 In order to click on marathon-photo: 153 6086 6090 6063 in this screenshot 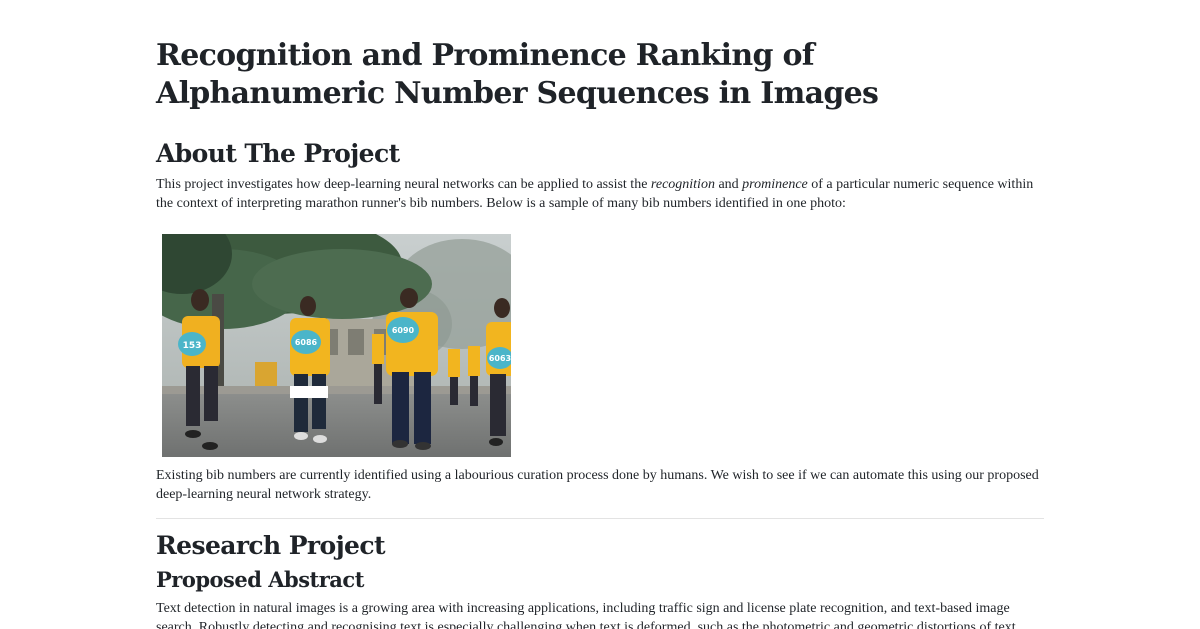, I will do `click(336, 345)`.